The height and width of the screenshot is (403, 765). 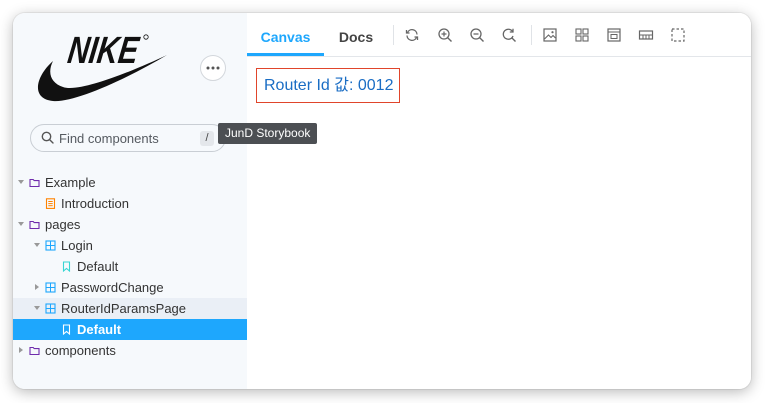 I want to click on brand-logo: NIKE, so click(x=103, y=68).